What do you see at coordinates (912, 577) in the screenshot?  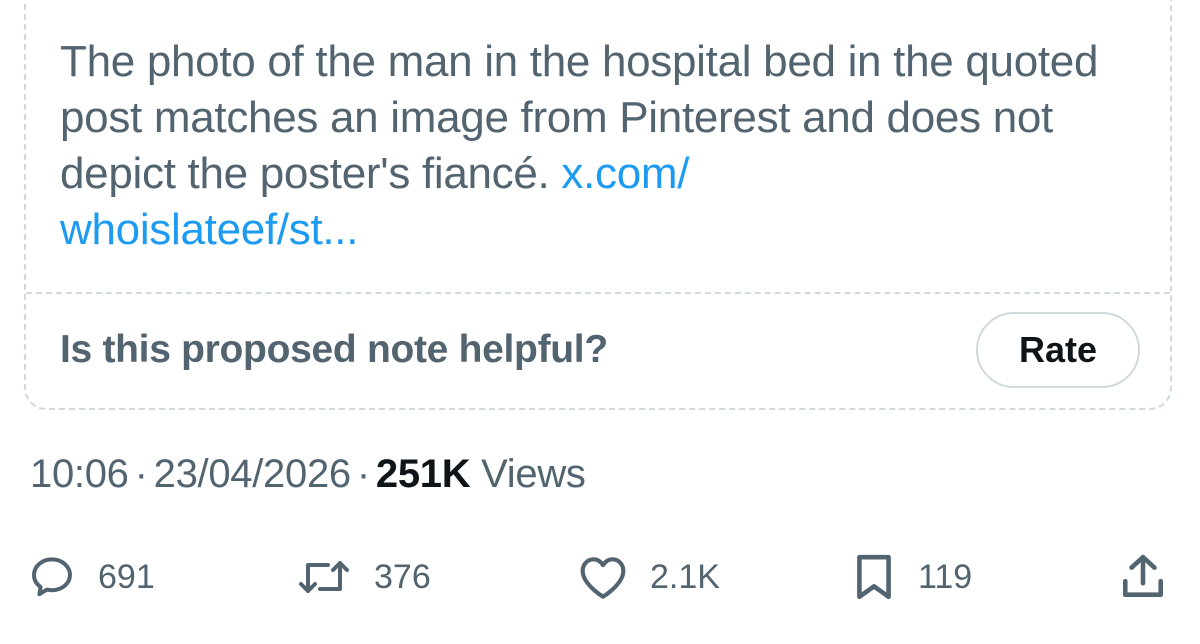 I see `bookmark-button: 119` at bounding box center [912, 577].